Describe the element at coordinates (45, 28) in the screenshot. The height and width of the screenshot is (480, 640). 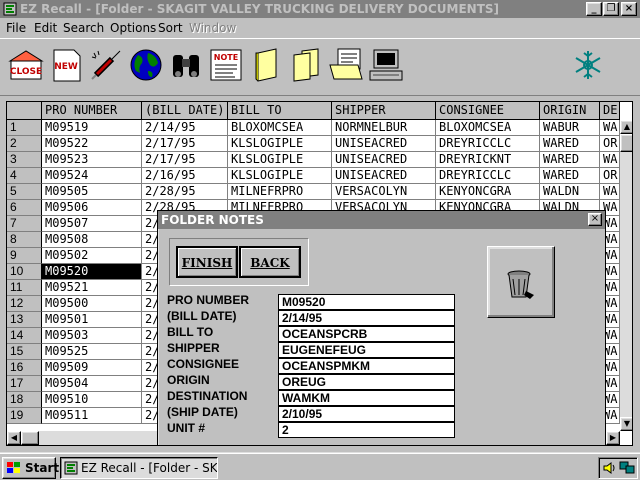
I see `menu-edit: Edit` at that location.